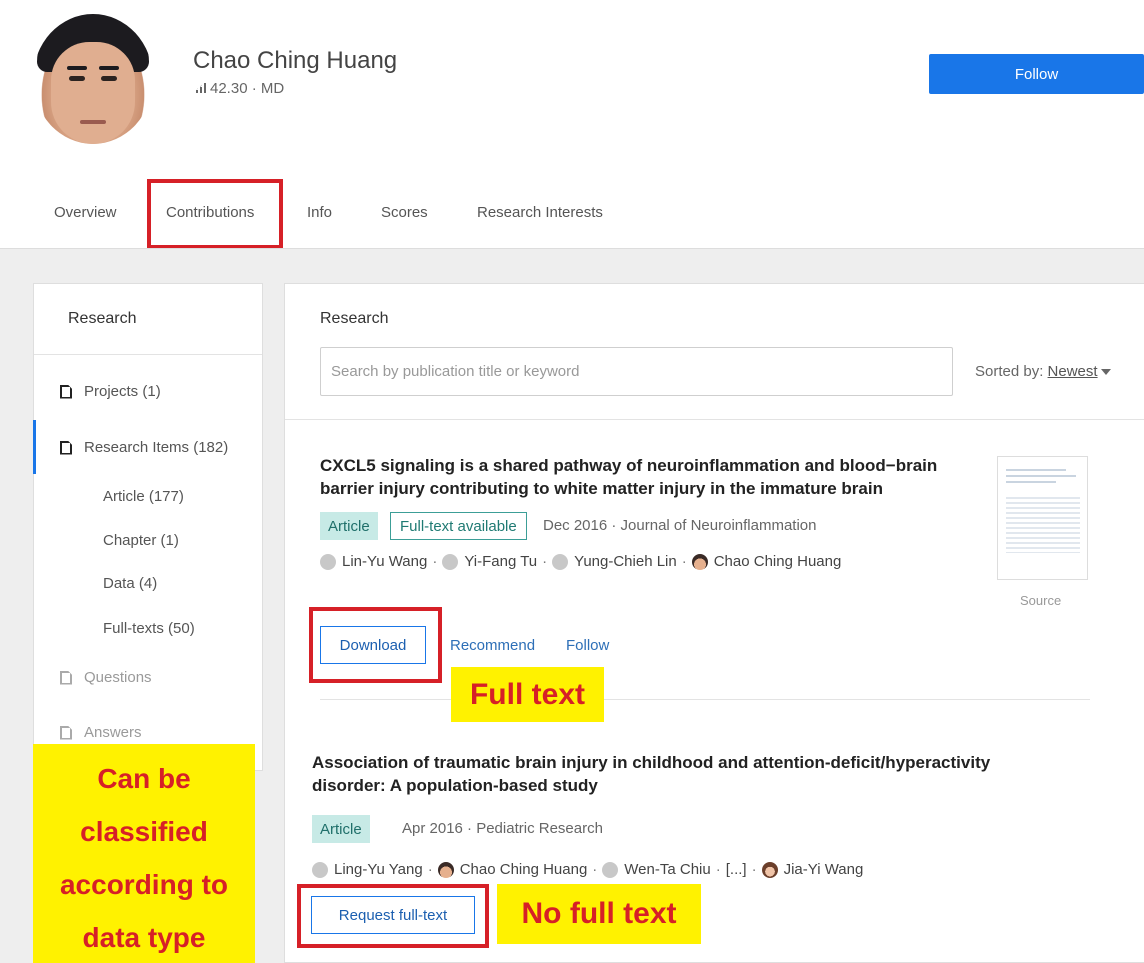  Describe the element at coordinates (118, 677) in the screenshot. I see `sidebar-item-label: Questions` at that location.